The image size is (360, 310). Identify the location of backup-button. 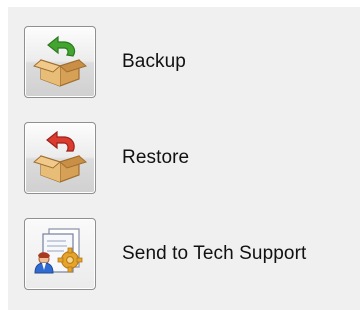
(60, 61).